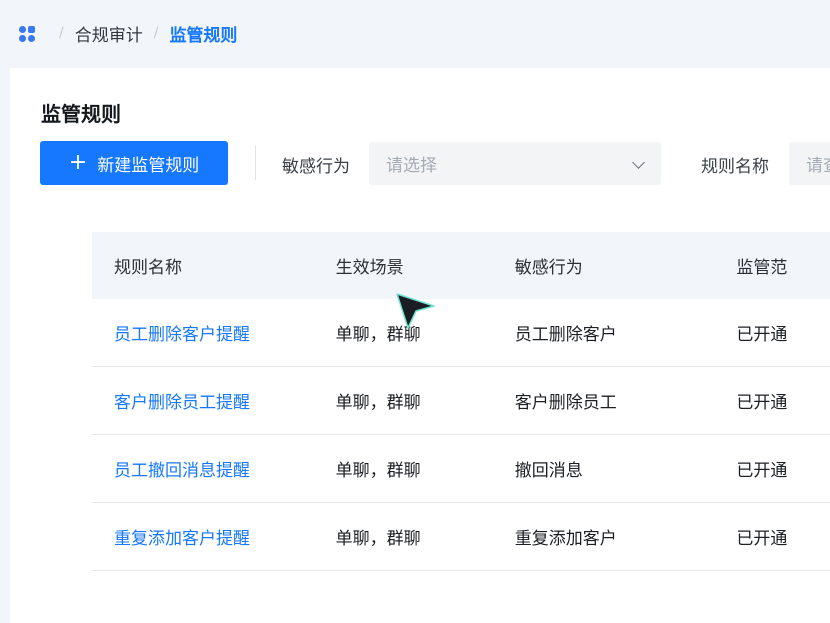 The height and width of the screenshot is (623, 830). I want to click on rule-name-label: 规则名称, so click(735, 167).